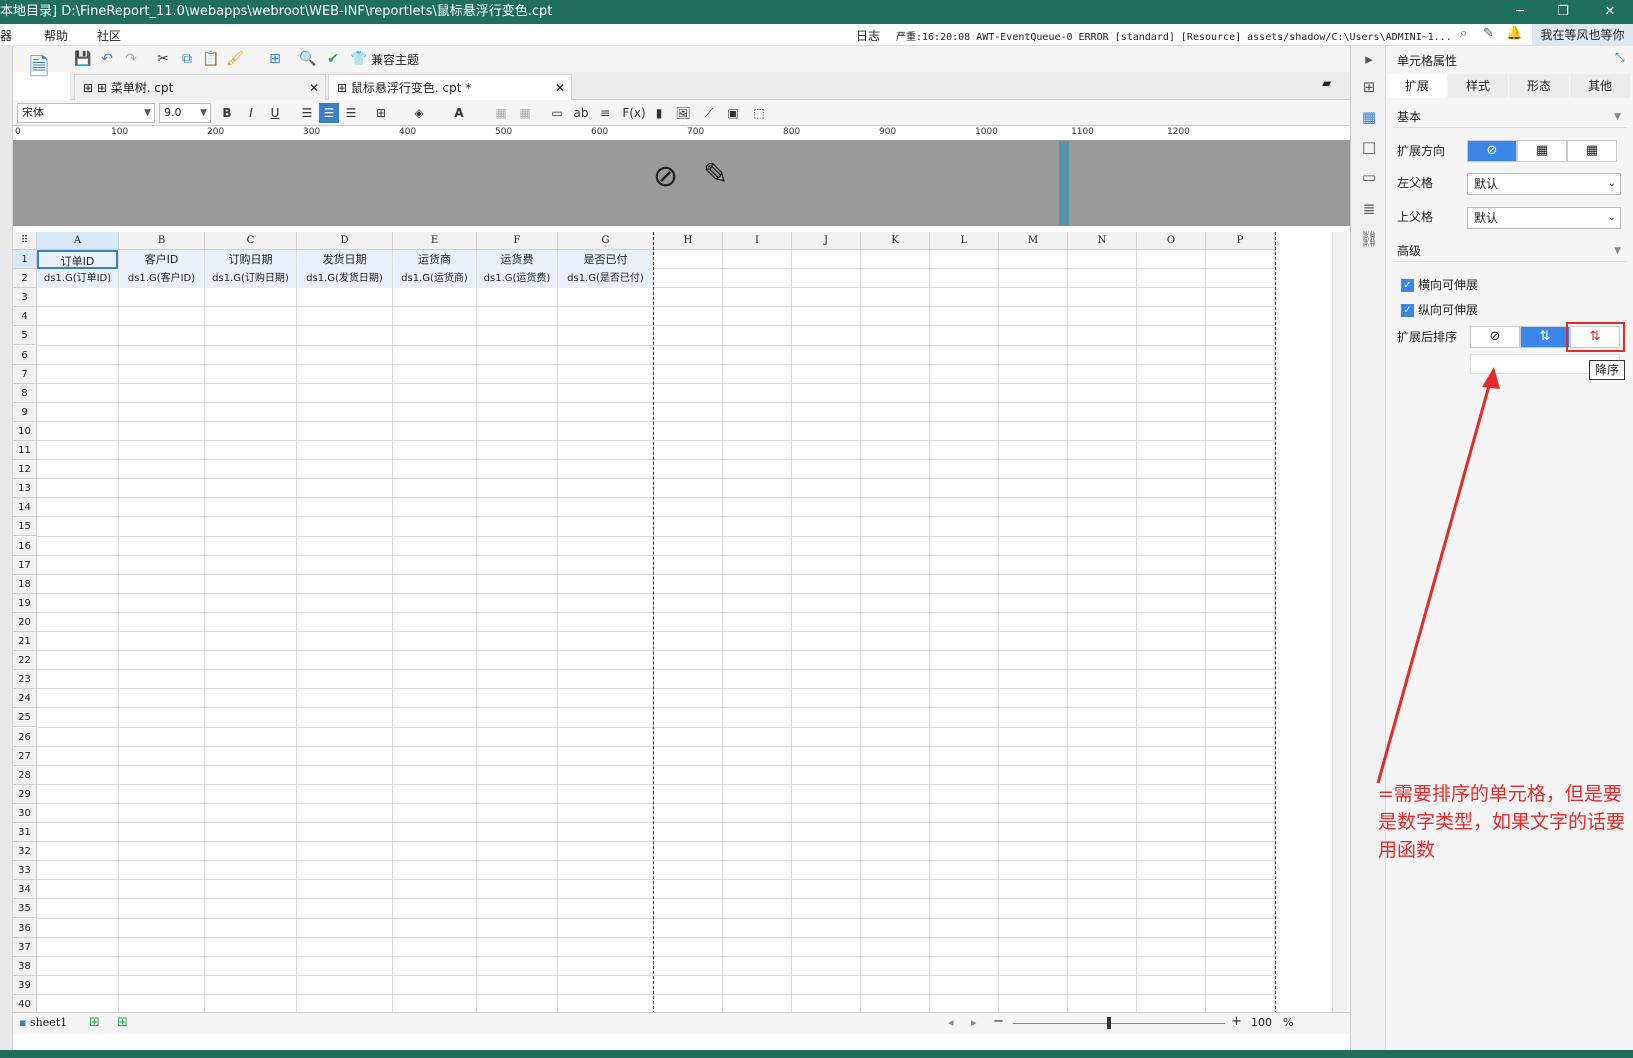 The height and width of the screenshot is (1058, 1633). I want to click on float-element-icon: □, so click(1369, 148).